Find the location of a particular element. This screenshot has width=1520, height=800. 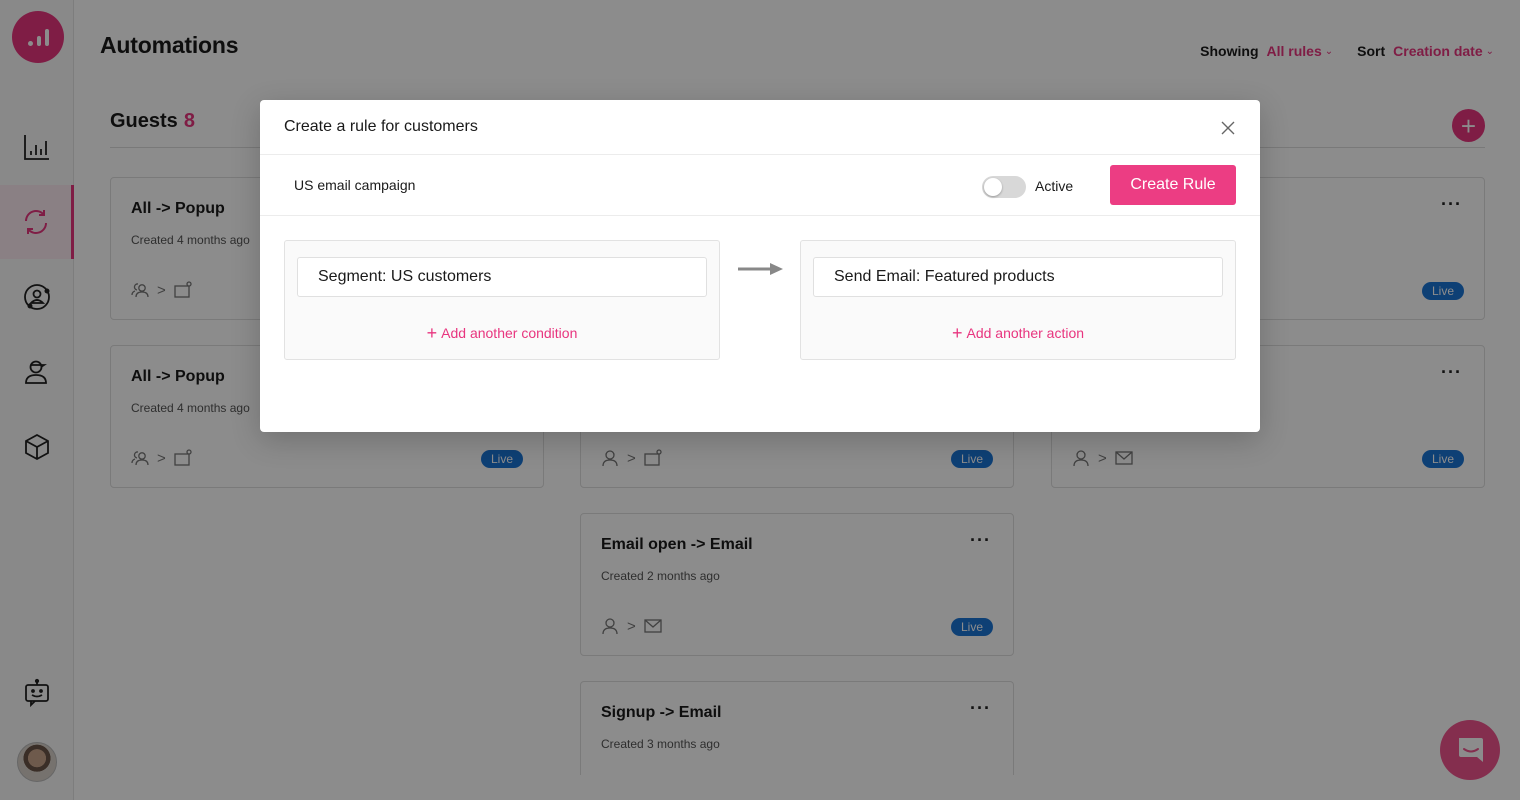

add-condition-link: + Add another condition is located at coordinates (502, 333).